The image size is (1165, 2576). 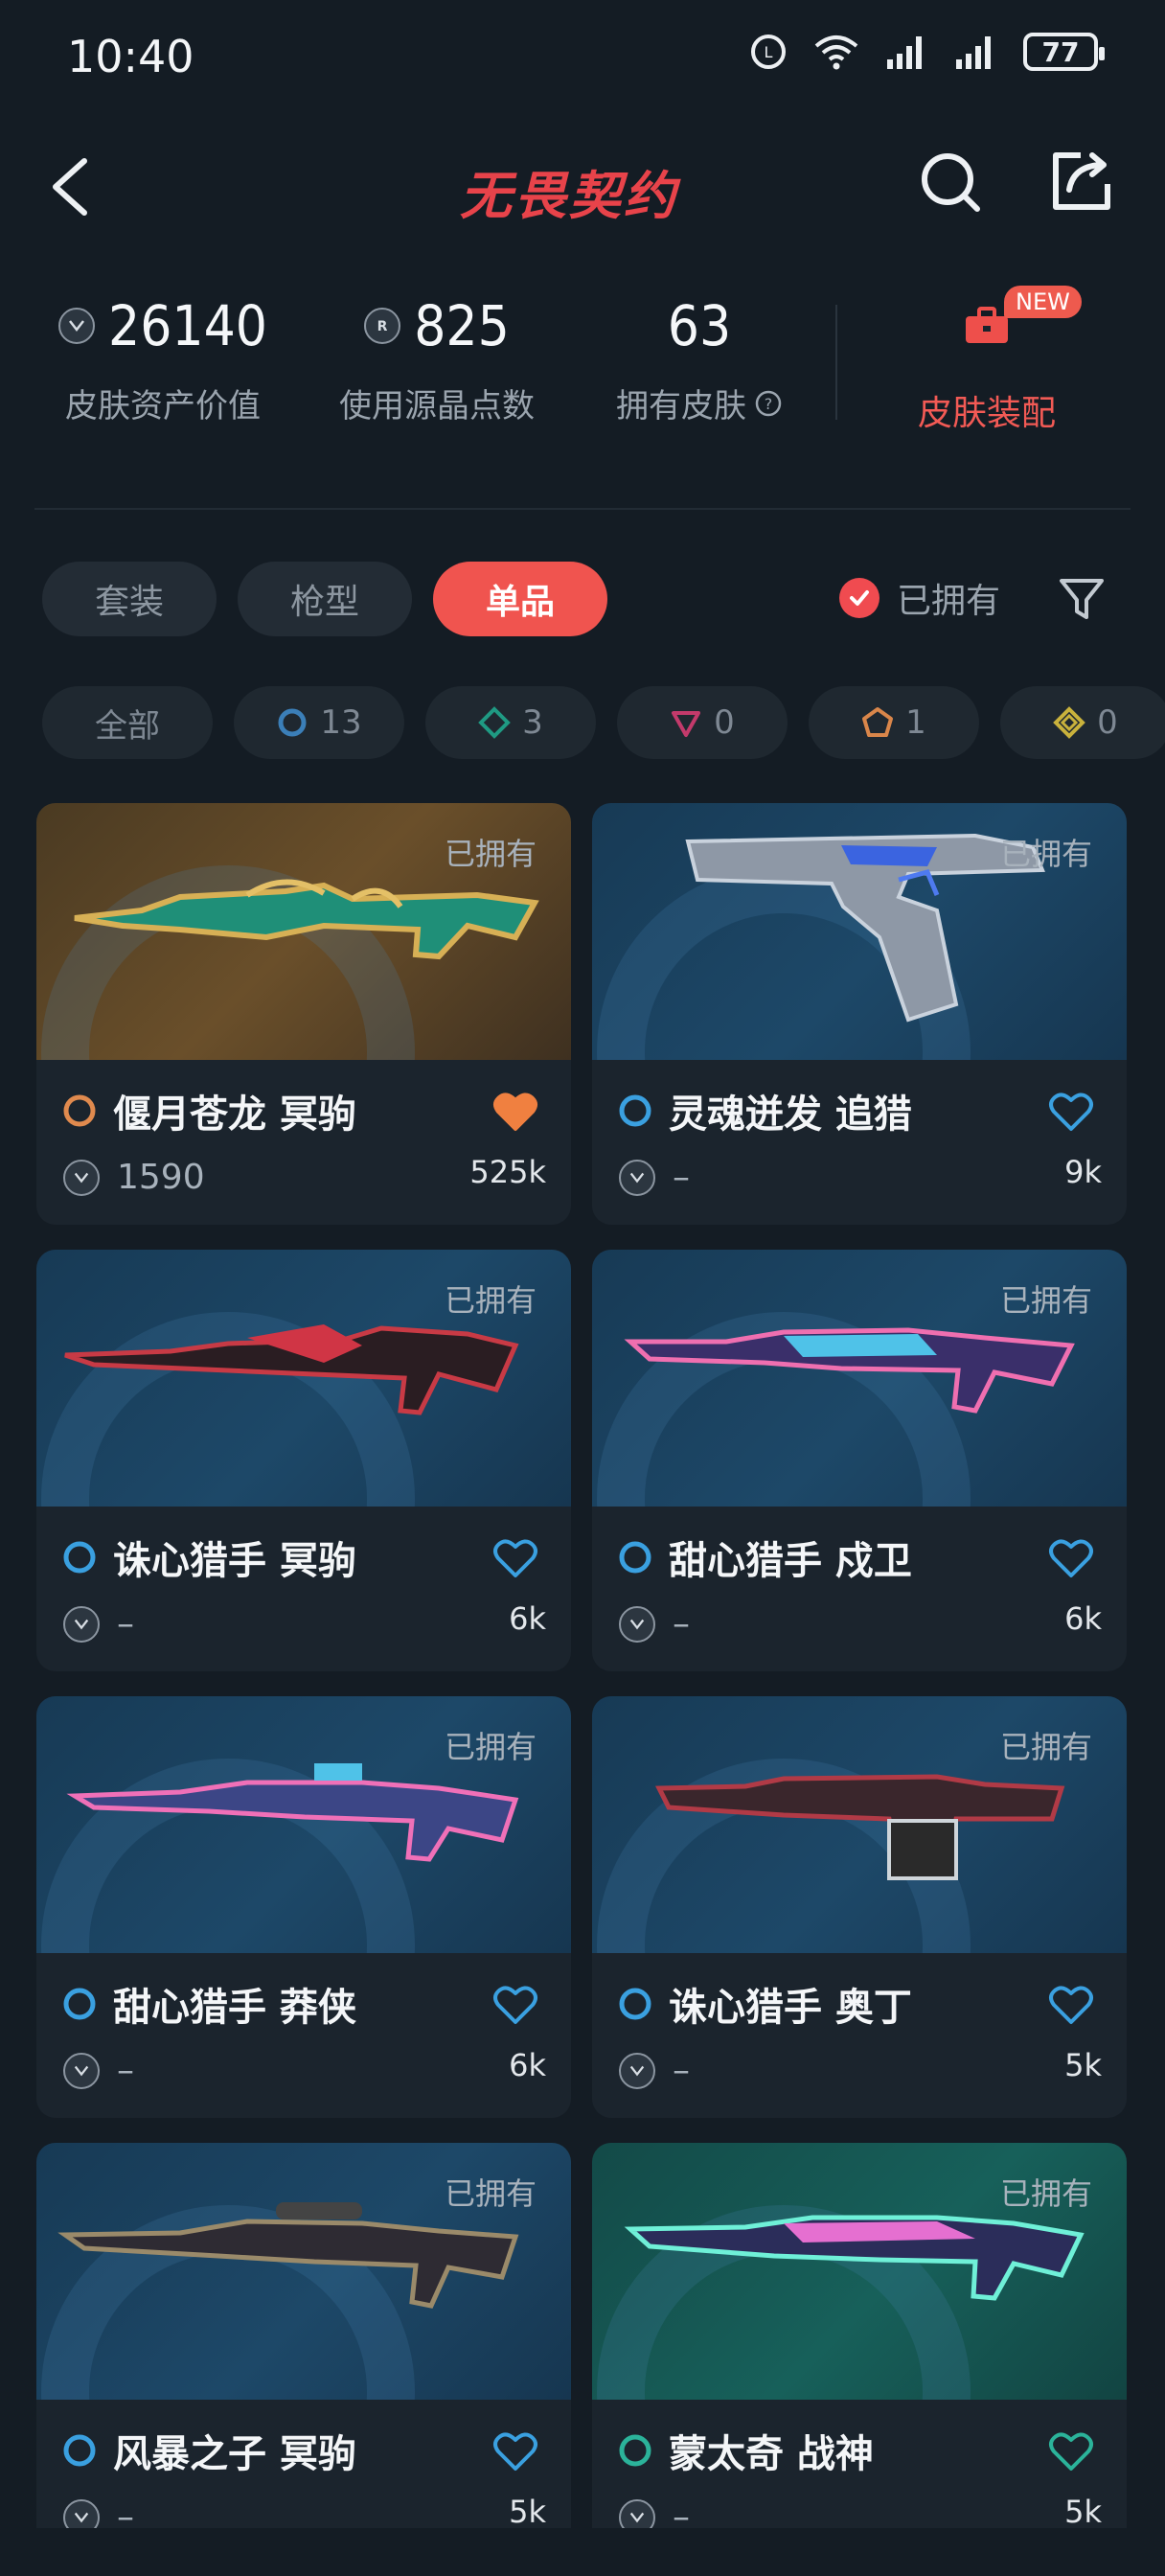 What do you see at coordinates (1070, 722) in the screenshot?
I see `ultra-tier-icon` at bounding box center [1070, 722].